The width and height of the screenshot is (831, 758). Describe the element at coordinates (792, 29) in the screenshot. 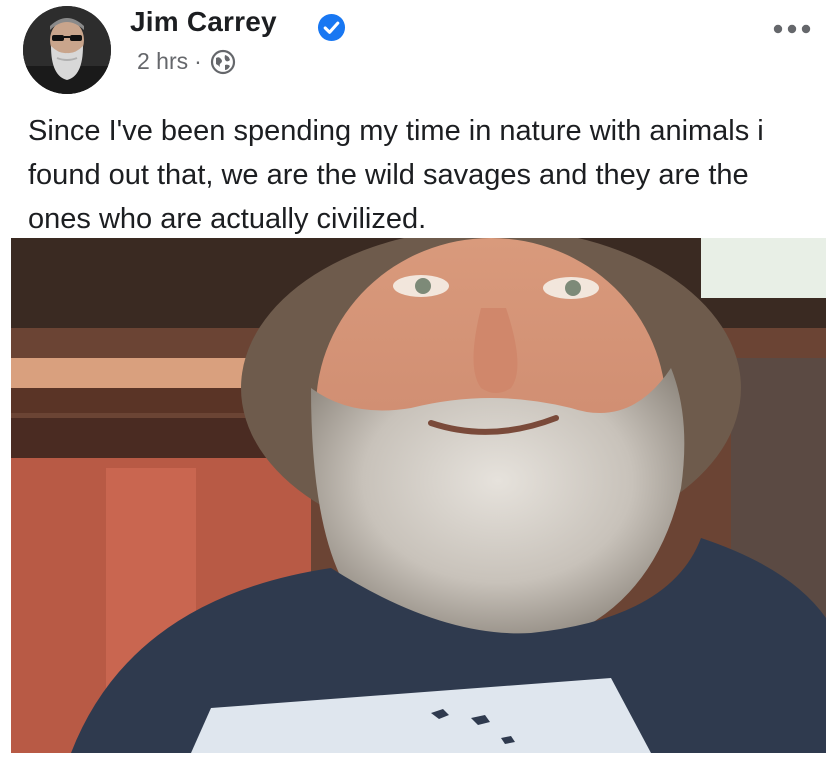

I see `more-options-icon` at that location.